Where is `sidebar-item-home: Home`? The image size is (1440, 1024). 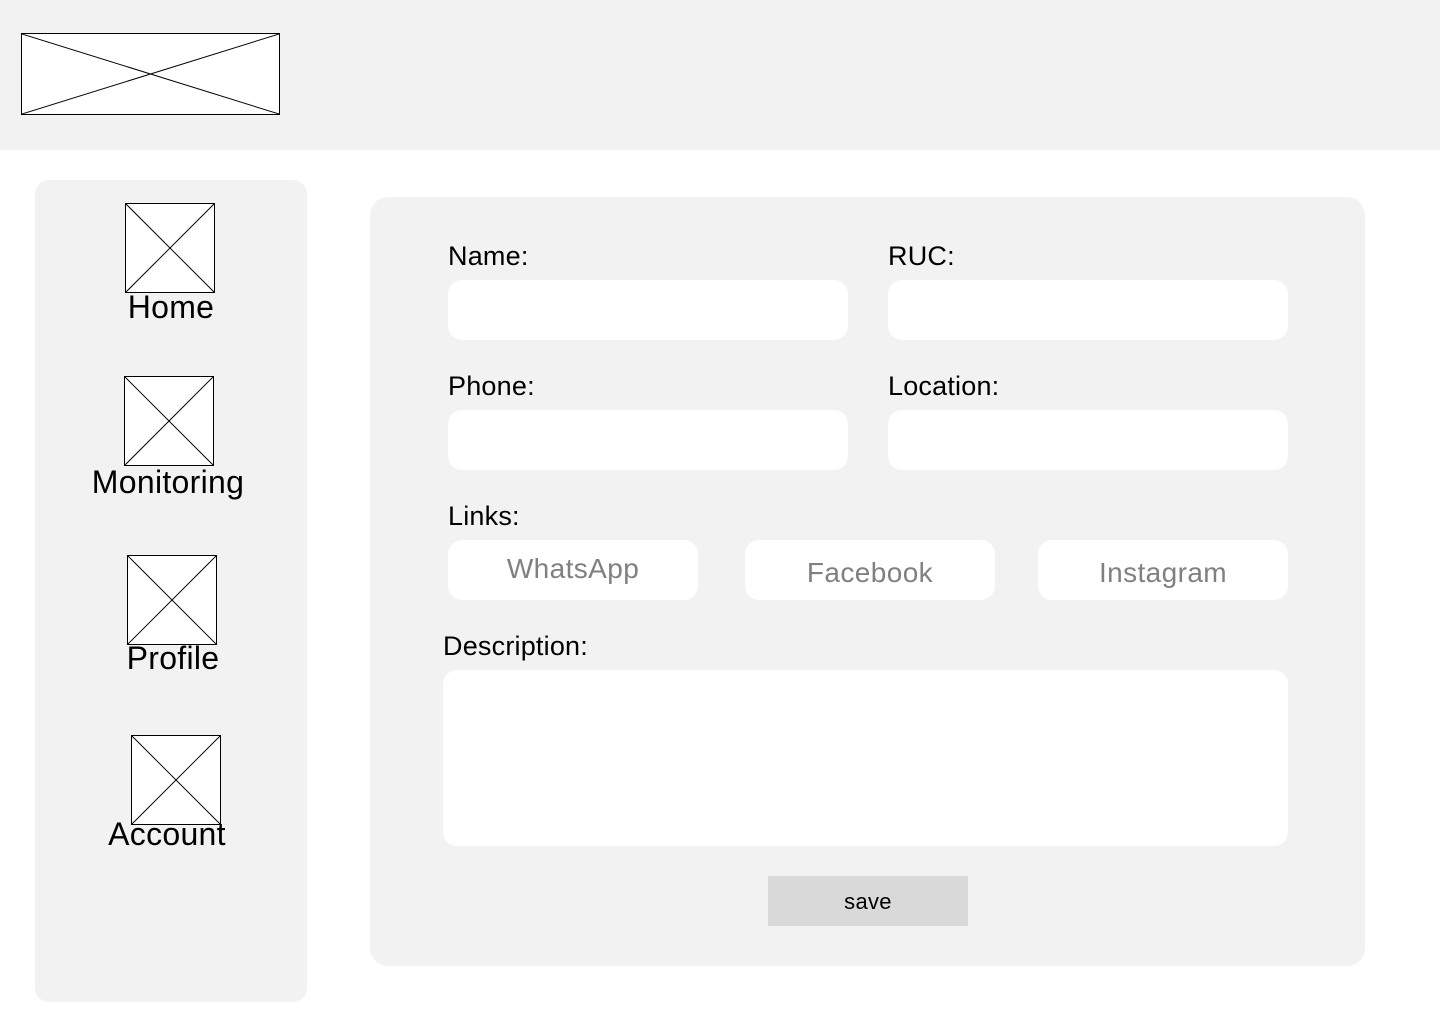
sidebar-item-home: Home is located at coordinates (171, 264).